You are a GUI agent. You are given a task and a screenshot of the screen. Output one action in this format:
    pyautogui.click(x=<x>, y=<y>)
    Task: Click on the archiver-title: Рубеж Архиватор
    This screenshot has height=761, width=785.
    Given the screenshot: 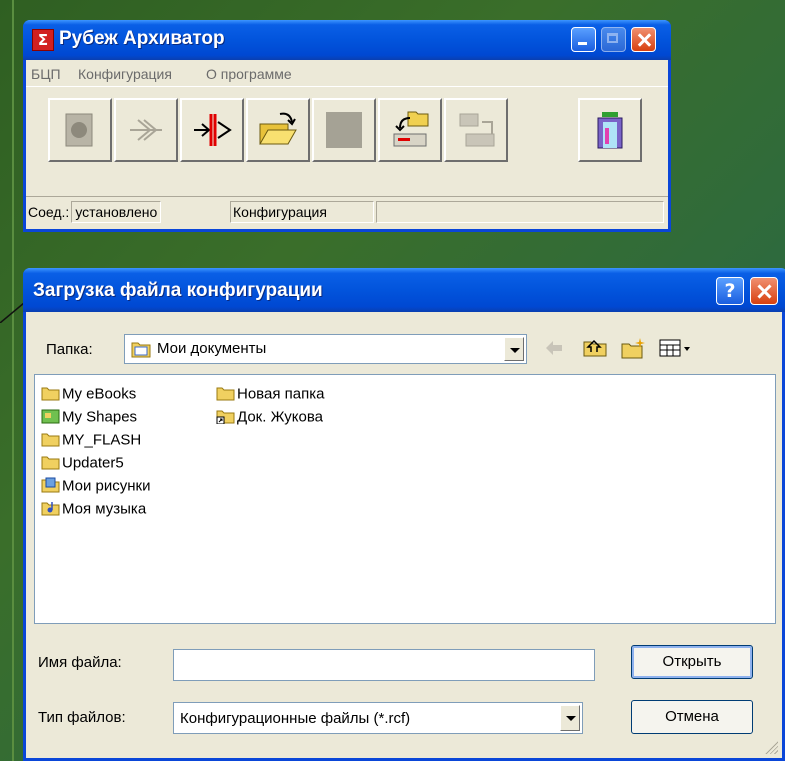 What is the action you would take?
    pyautogui.click(x=142, y=38)
    